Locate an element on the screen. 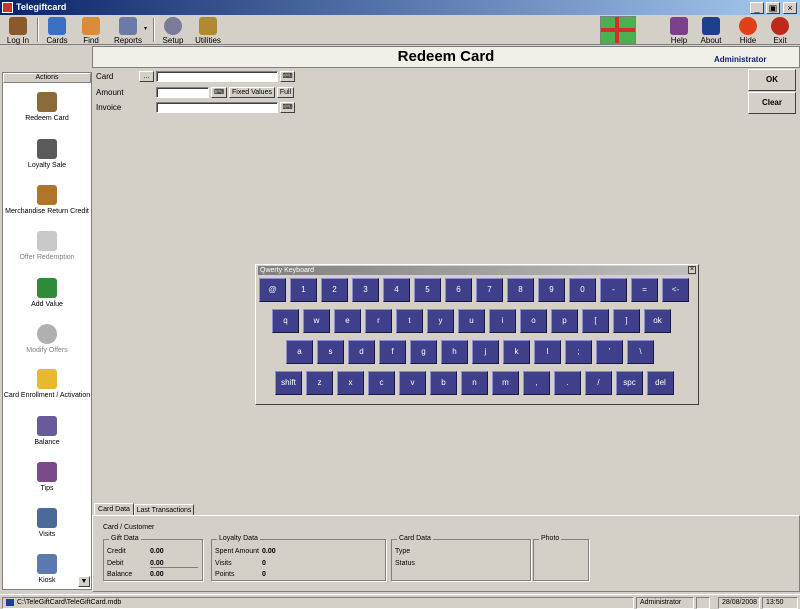  invoice-input is located at coordinates (217, 107).